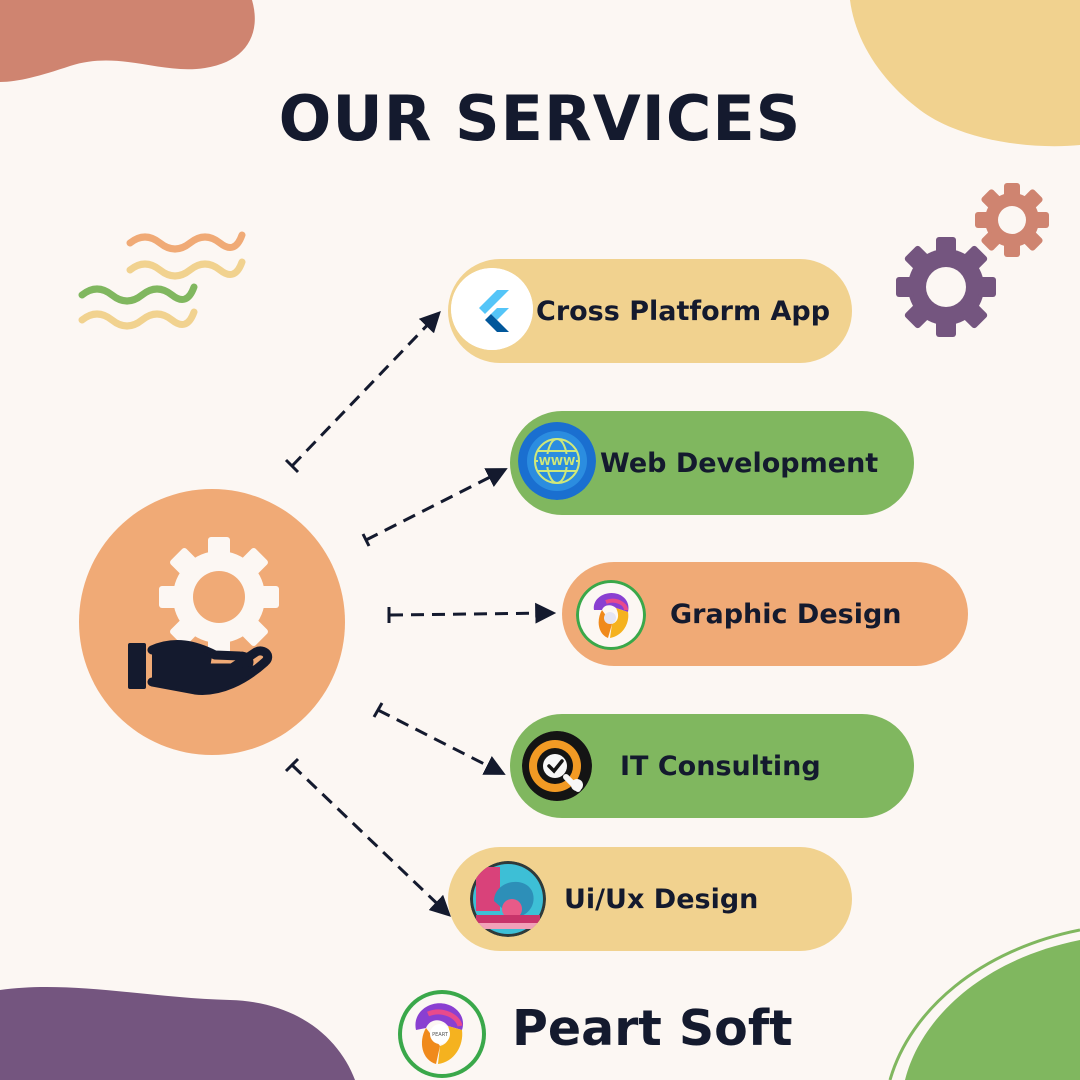 The width and height of the screenshot is (1080, 1080). I want to click on service-graphic-design: Graphic Design, so click(765, 614).